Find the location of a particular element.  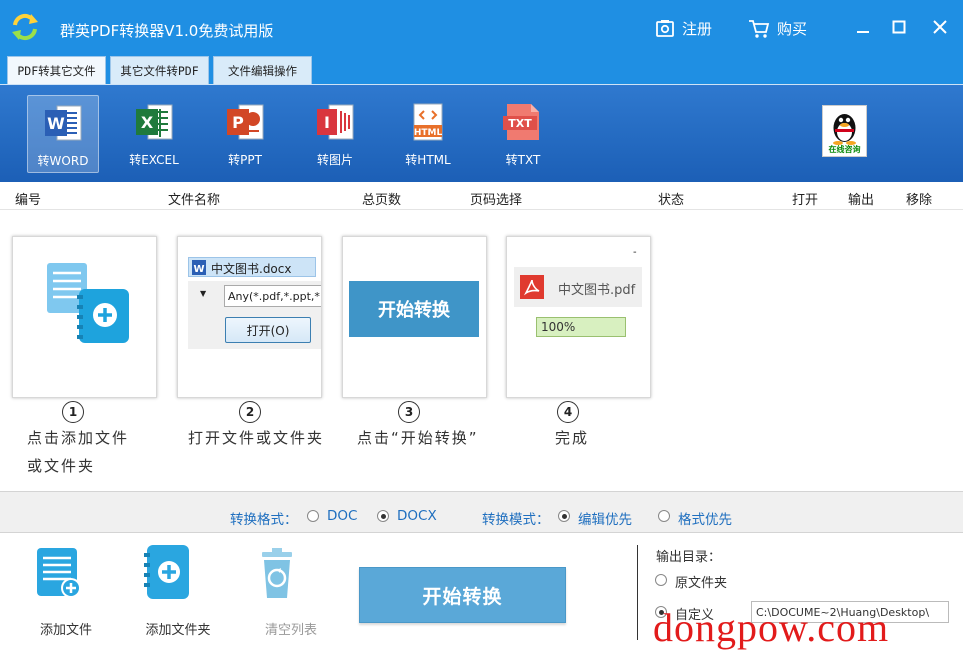

add-files-icon is located at coordinates (88, 303).